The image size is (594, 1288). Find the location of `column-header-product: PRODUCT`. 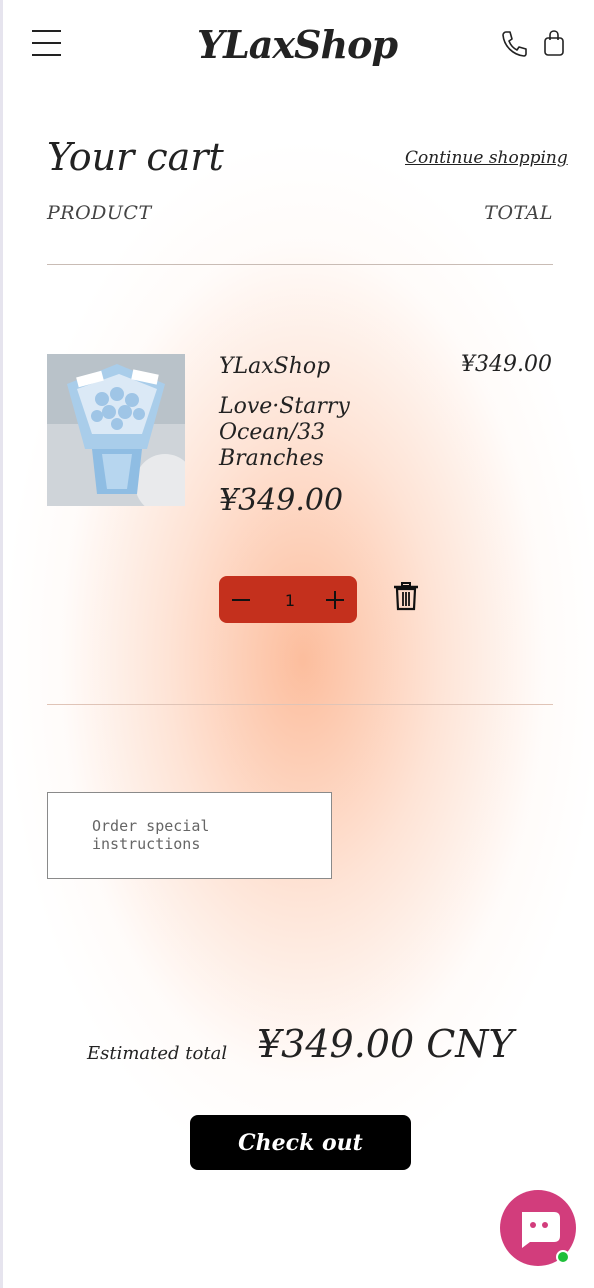

column-header-product: PRODUCT is located at coordinates (99, 213).